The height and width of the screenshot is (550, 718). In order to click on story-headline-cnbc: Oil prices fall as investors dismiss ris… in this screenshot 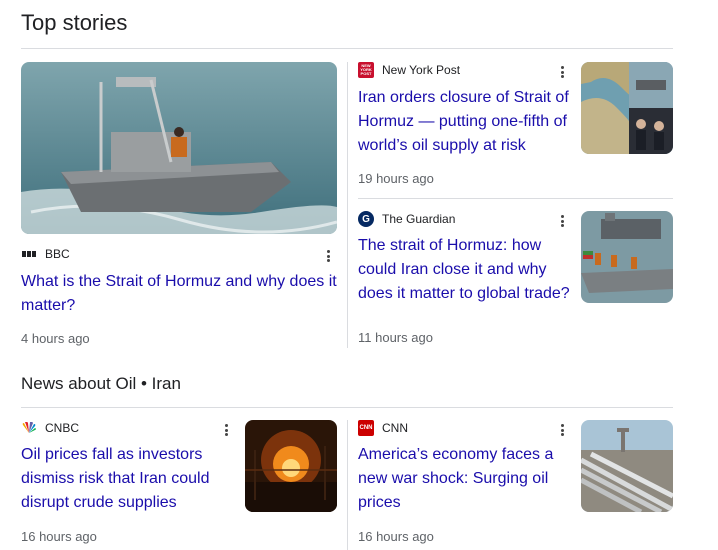, I will do `click(128, 479)`.